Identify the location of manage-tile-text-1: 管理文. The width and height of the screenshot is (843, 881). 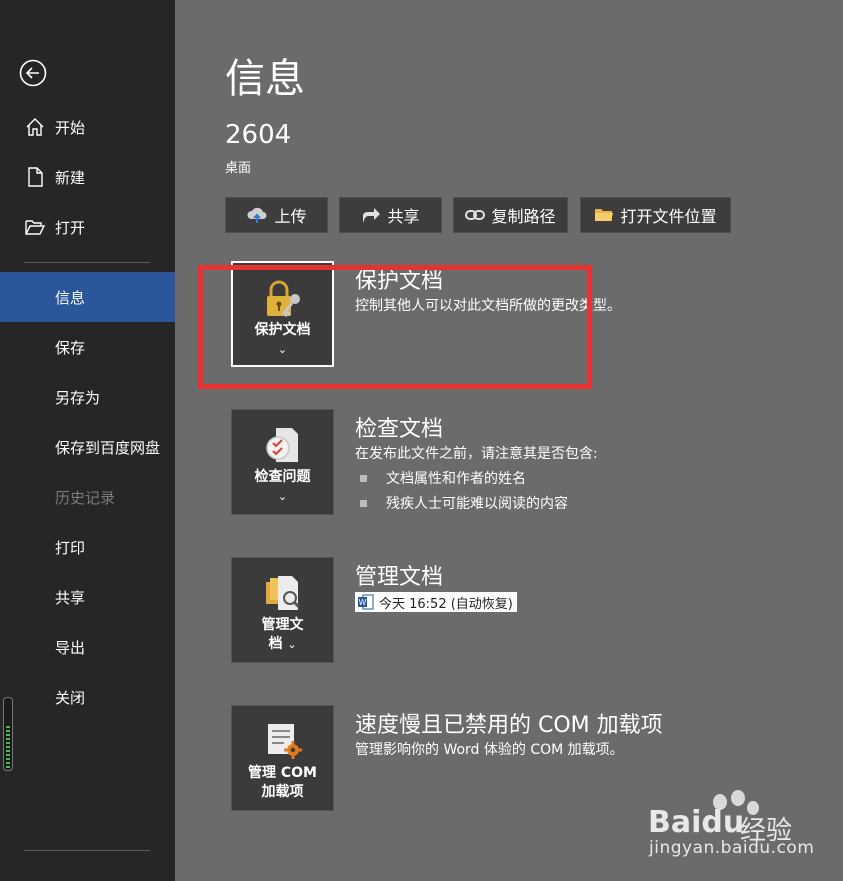
(282, 625).